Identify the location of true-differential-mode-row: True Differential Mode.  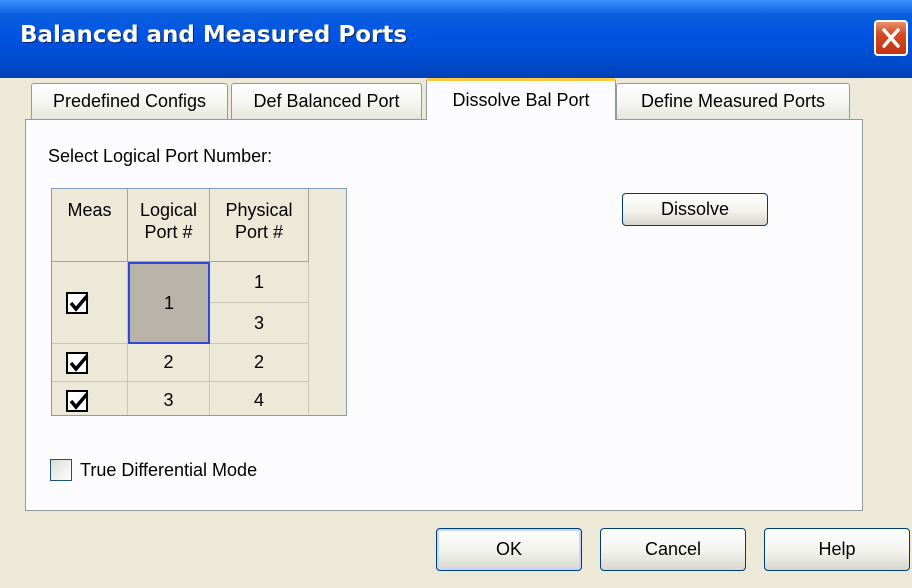
(153, 470).